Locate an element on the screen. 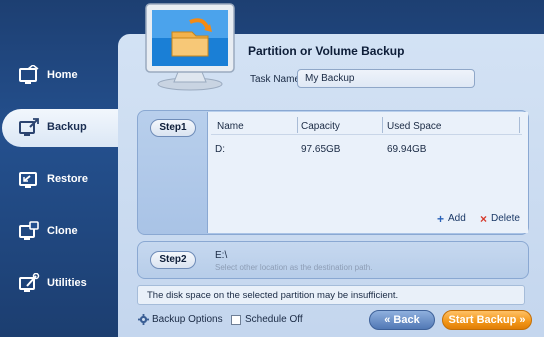 The height and width of the screenshot is (337, 544). plus-icon: + is located at coordinates (441, 218).